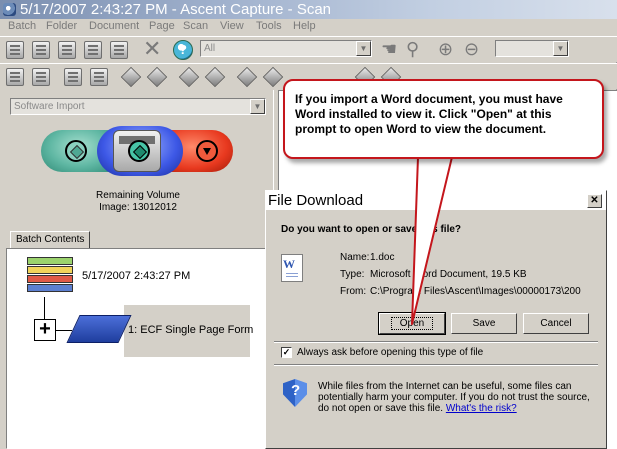 Image resolution: width=617 pixels, height=449 pixels. What do you see at coordinates (556, 323) in the screenshot?
I see `cancel-button: Cancel` at bounding box center [556, 323].